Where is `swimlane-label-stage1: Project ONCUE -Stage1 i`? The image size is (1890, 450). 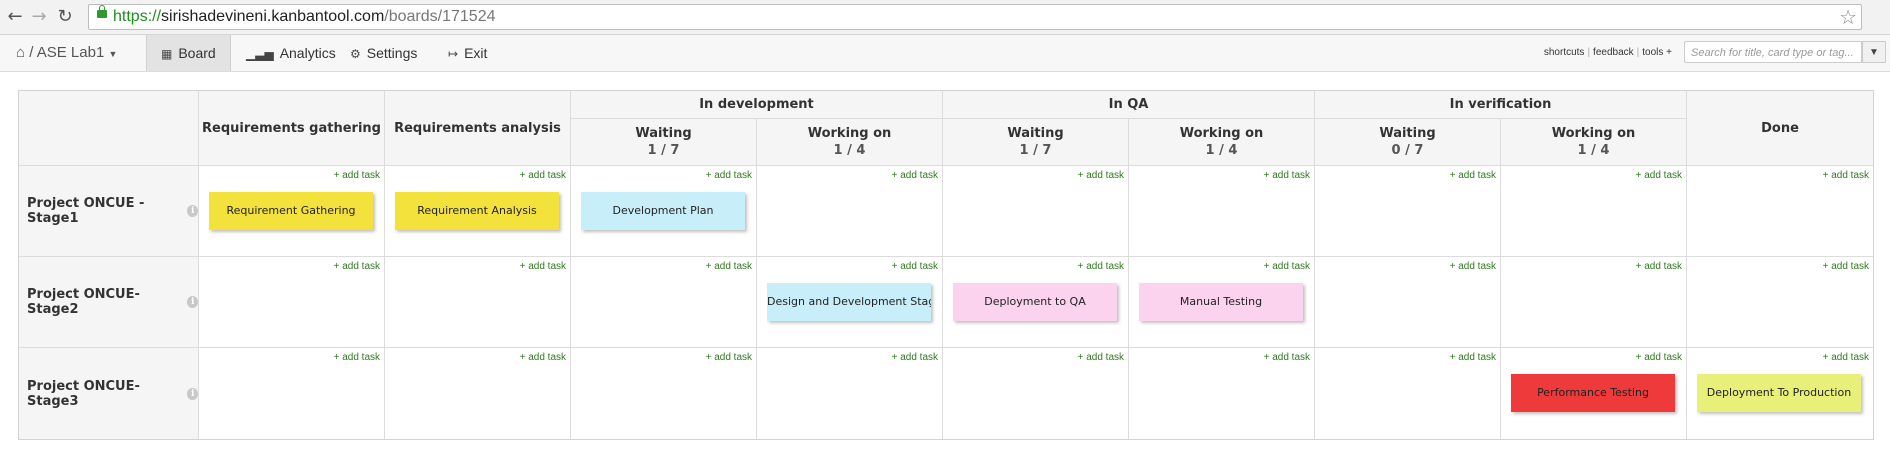
swimlane-label-stage1: Project ONCUE -Stage1 i is located at coordinates (109, 211).